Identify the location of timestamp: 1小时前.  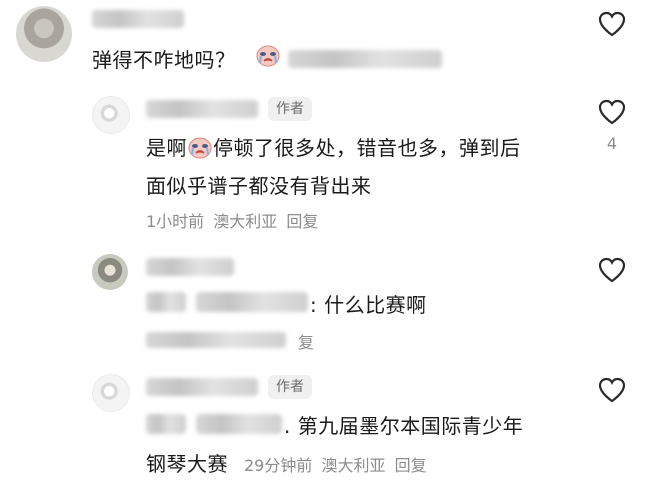
(175, 221).